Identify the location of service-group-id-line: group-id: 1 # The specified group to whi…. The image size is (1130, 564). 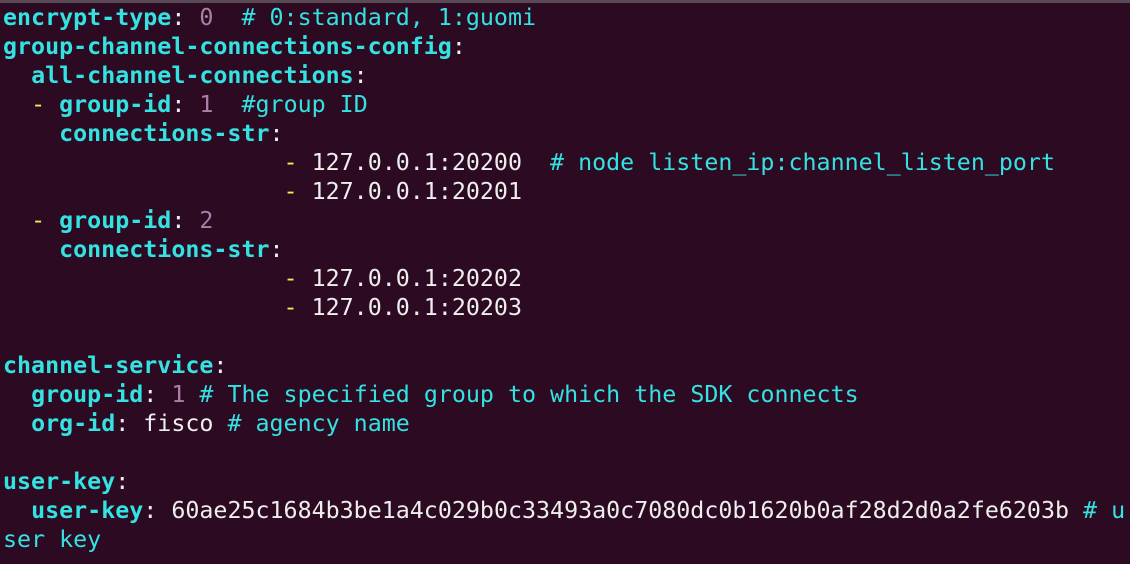
(566, 394).